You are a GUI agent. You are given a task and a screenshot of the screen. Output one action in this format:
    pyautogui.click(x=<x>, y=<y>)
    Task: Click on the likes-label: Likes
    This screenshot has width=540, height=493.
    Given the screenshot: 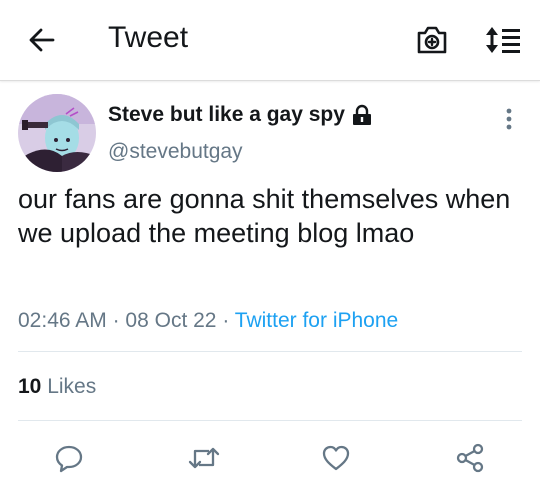 What is the action you would take?
    pyautogui.click(x=72, y=386)
    